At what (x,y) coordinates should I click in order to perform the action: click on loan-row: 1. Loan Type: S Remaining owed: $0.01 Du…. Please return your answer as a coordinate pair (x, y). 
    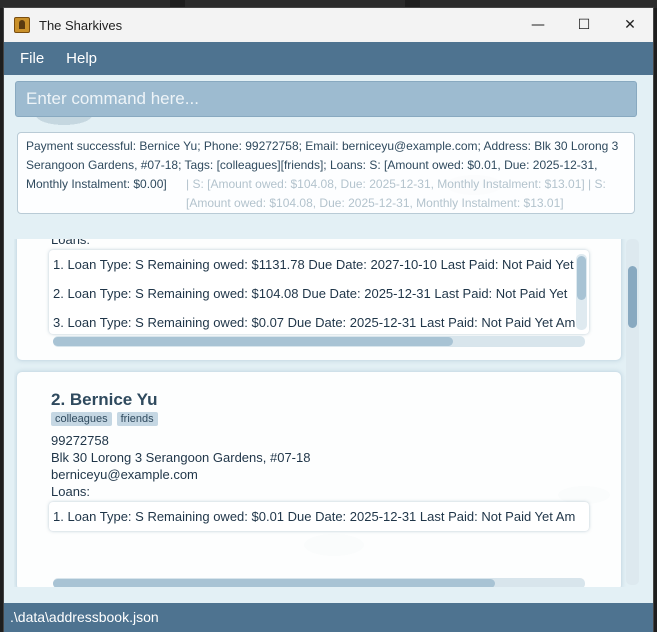
    Looking at the image, I should click on (314, 516).